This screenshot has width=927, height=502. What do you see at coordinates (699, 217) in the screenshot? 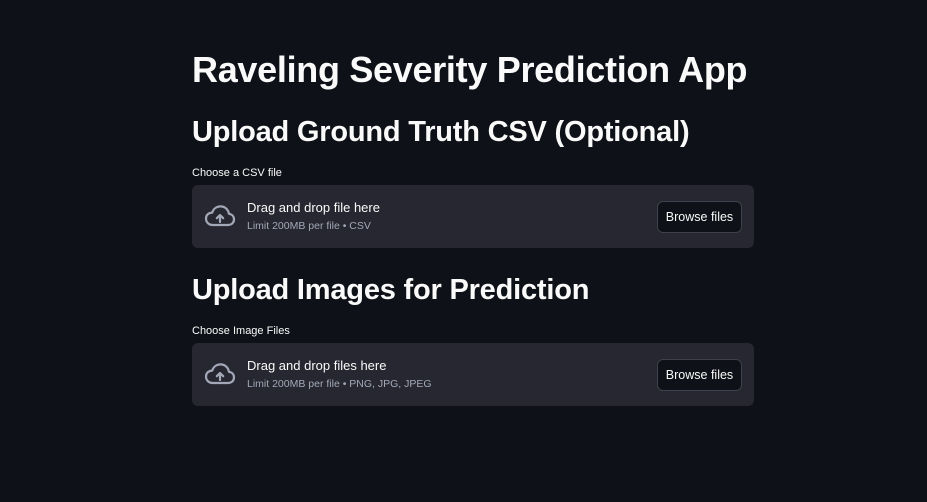
I see `csv-browse-files-button: Browse files` at bounding box center [699, 217].